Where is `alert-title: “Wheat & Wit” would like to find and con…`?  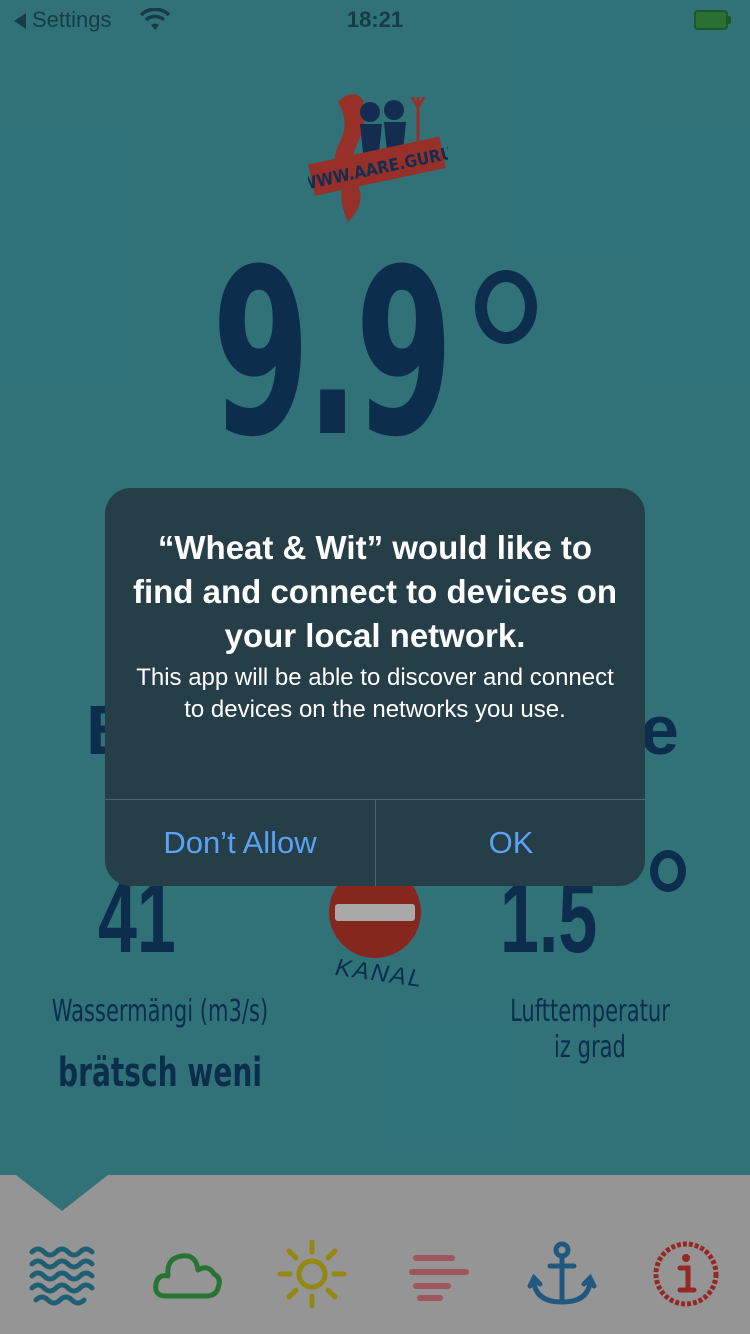 alert-title: “Wheat & Wit” would like to find and con… is located at coordinates (375, 591).